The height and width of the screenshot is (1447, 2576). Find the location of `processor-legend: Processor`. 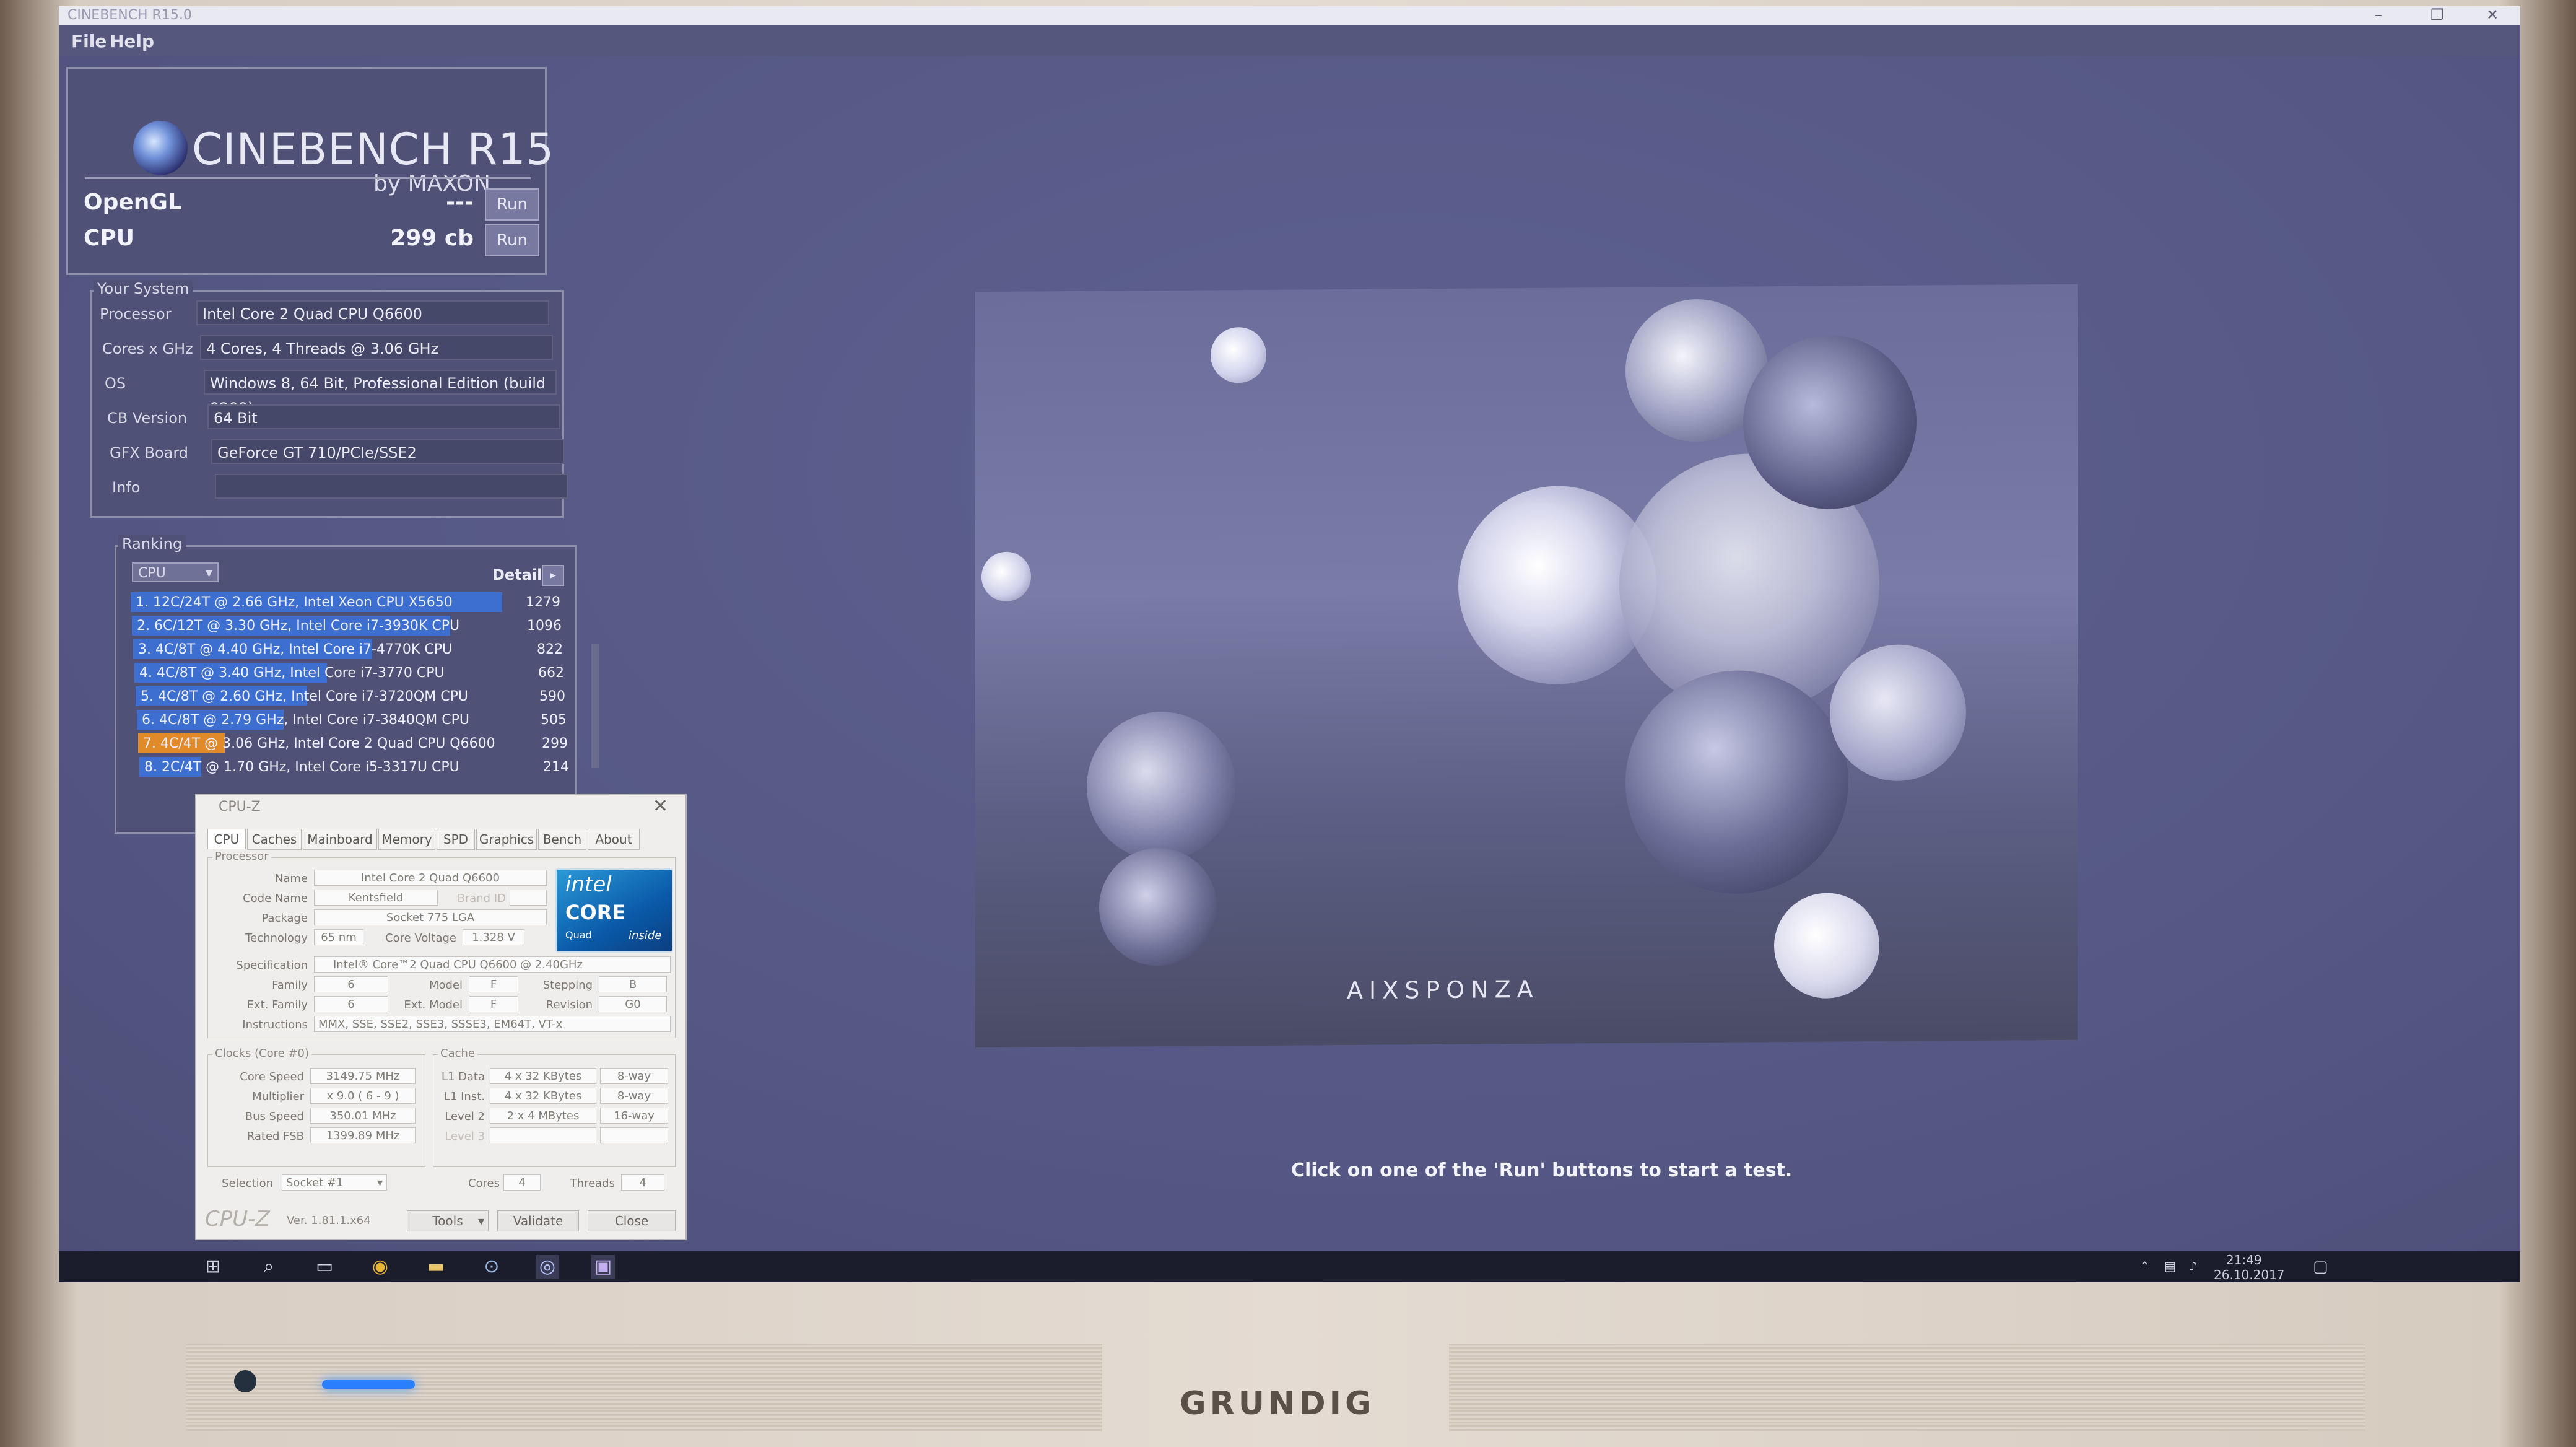

processor-legend: Processor is located at coordinates (241, 856).